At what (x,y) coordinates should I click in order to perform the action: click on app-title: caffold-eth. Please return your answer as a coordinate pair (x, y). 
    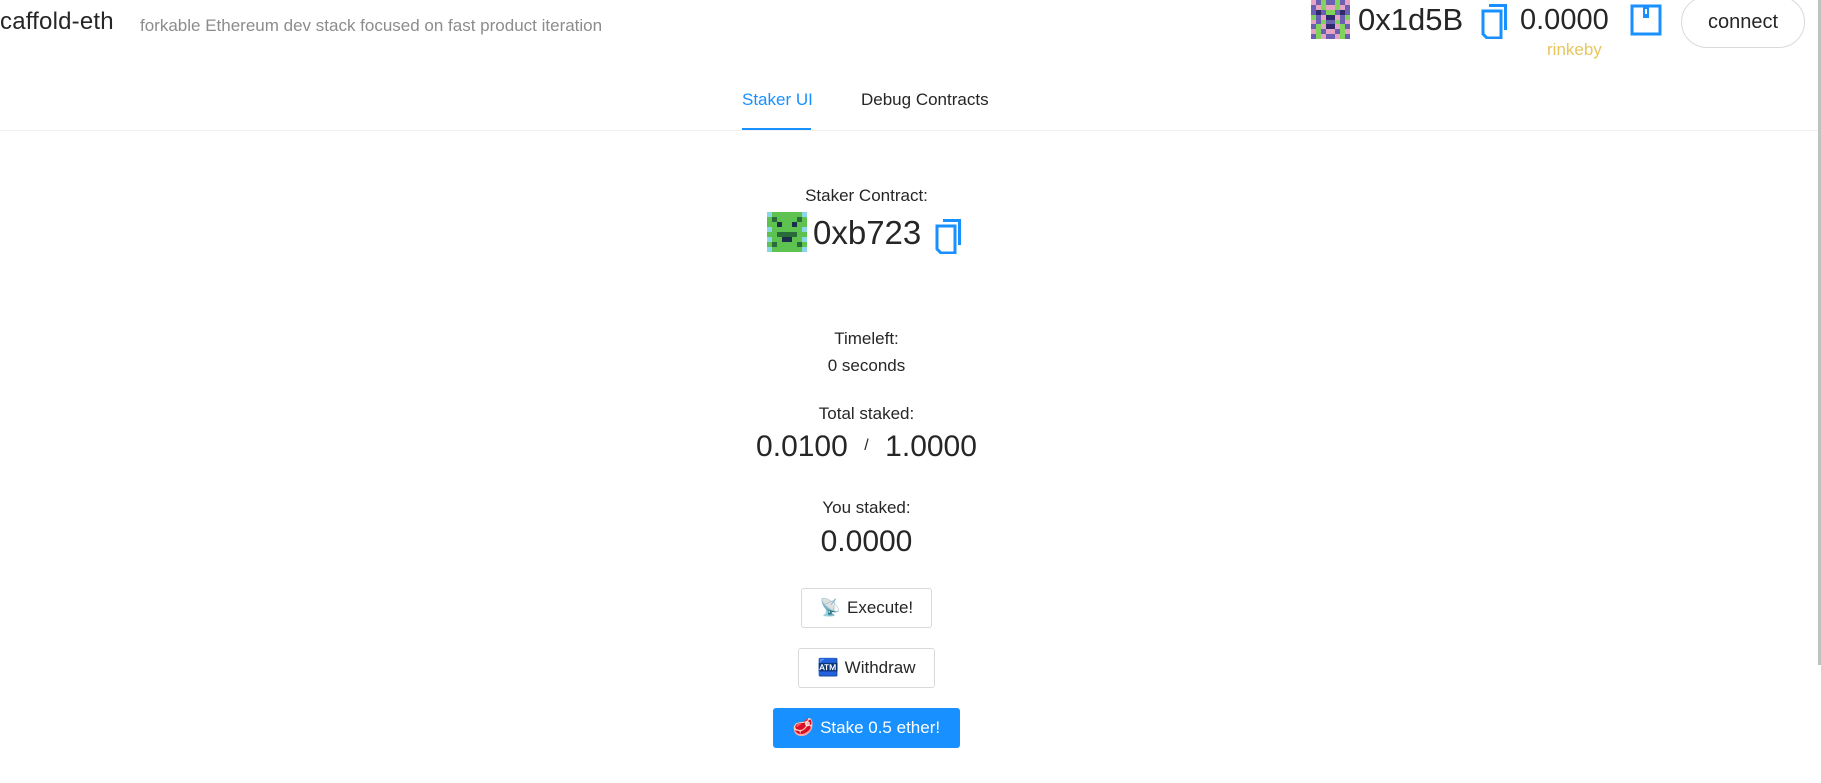
    Looking at the image, I should click on (57, 22).